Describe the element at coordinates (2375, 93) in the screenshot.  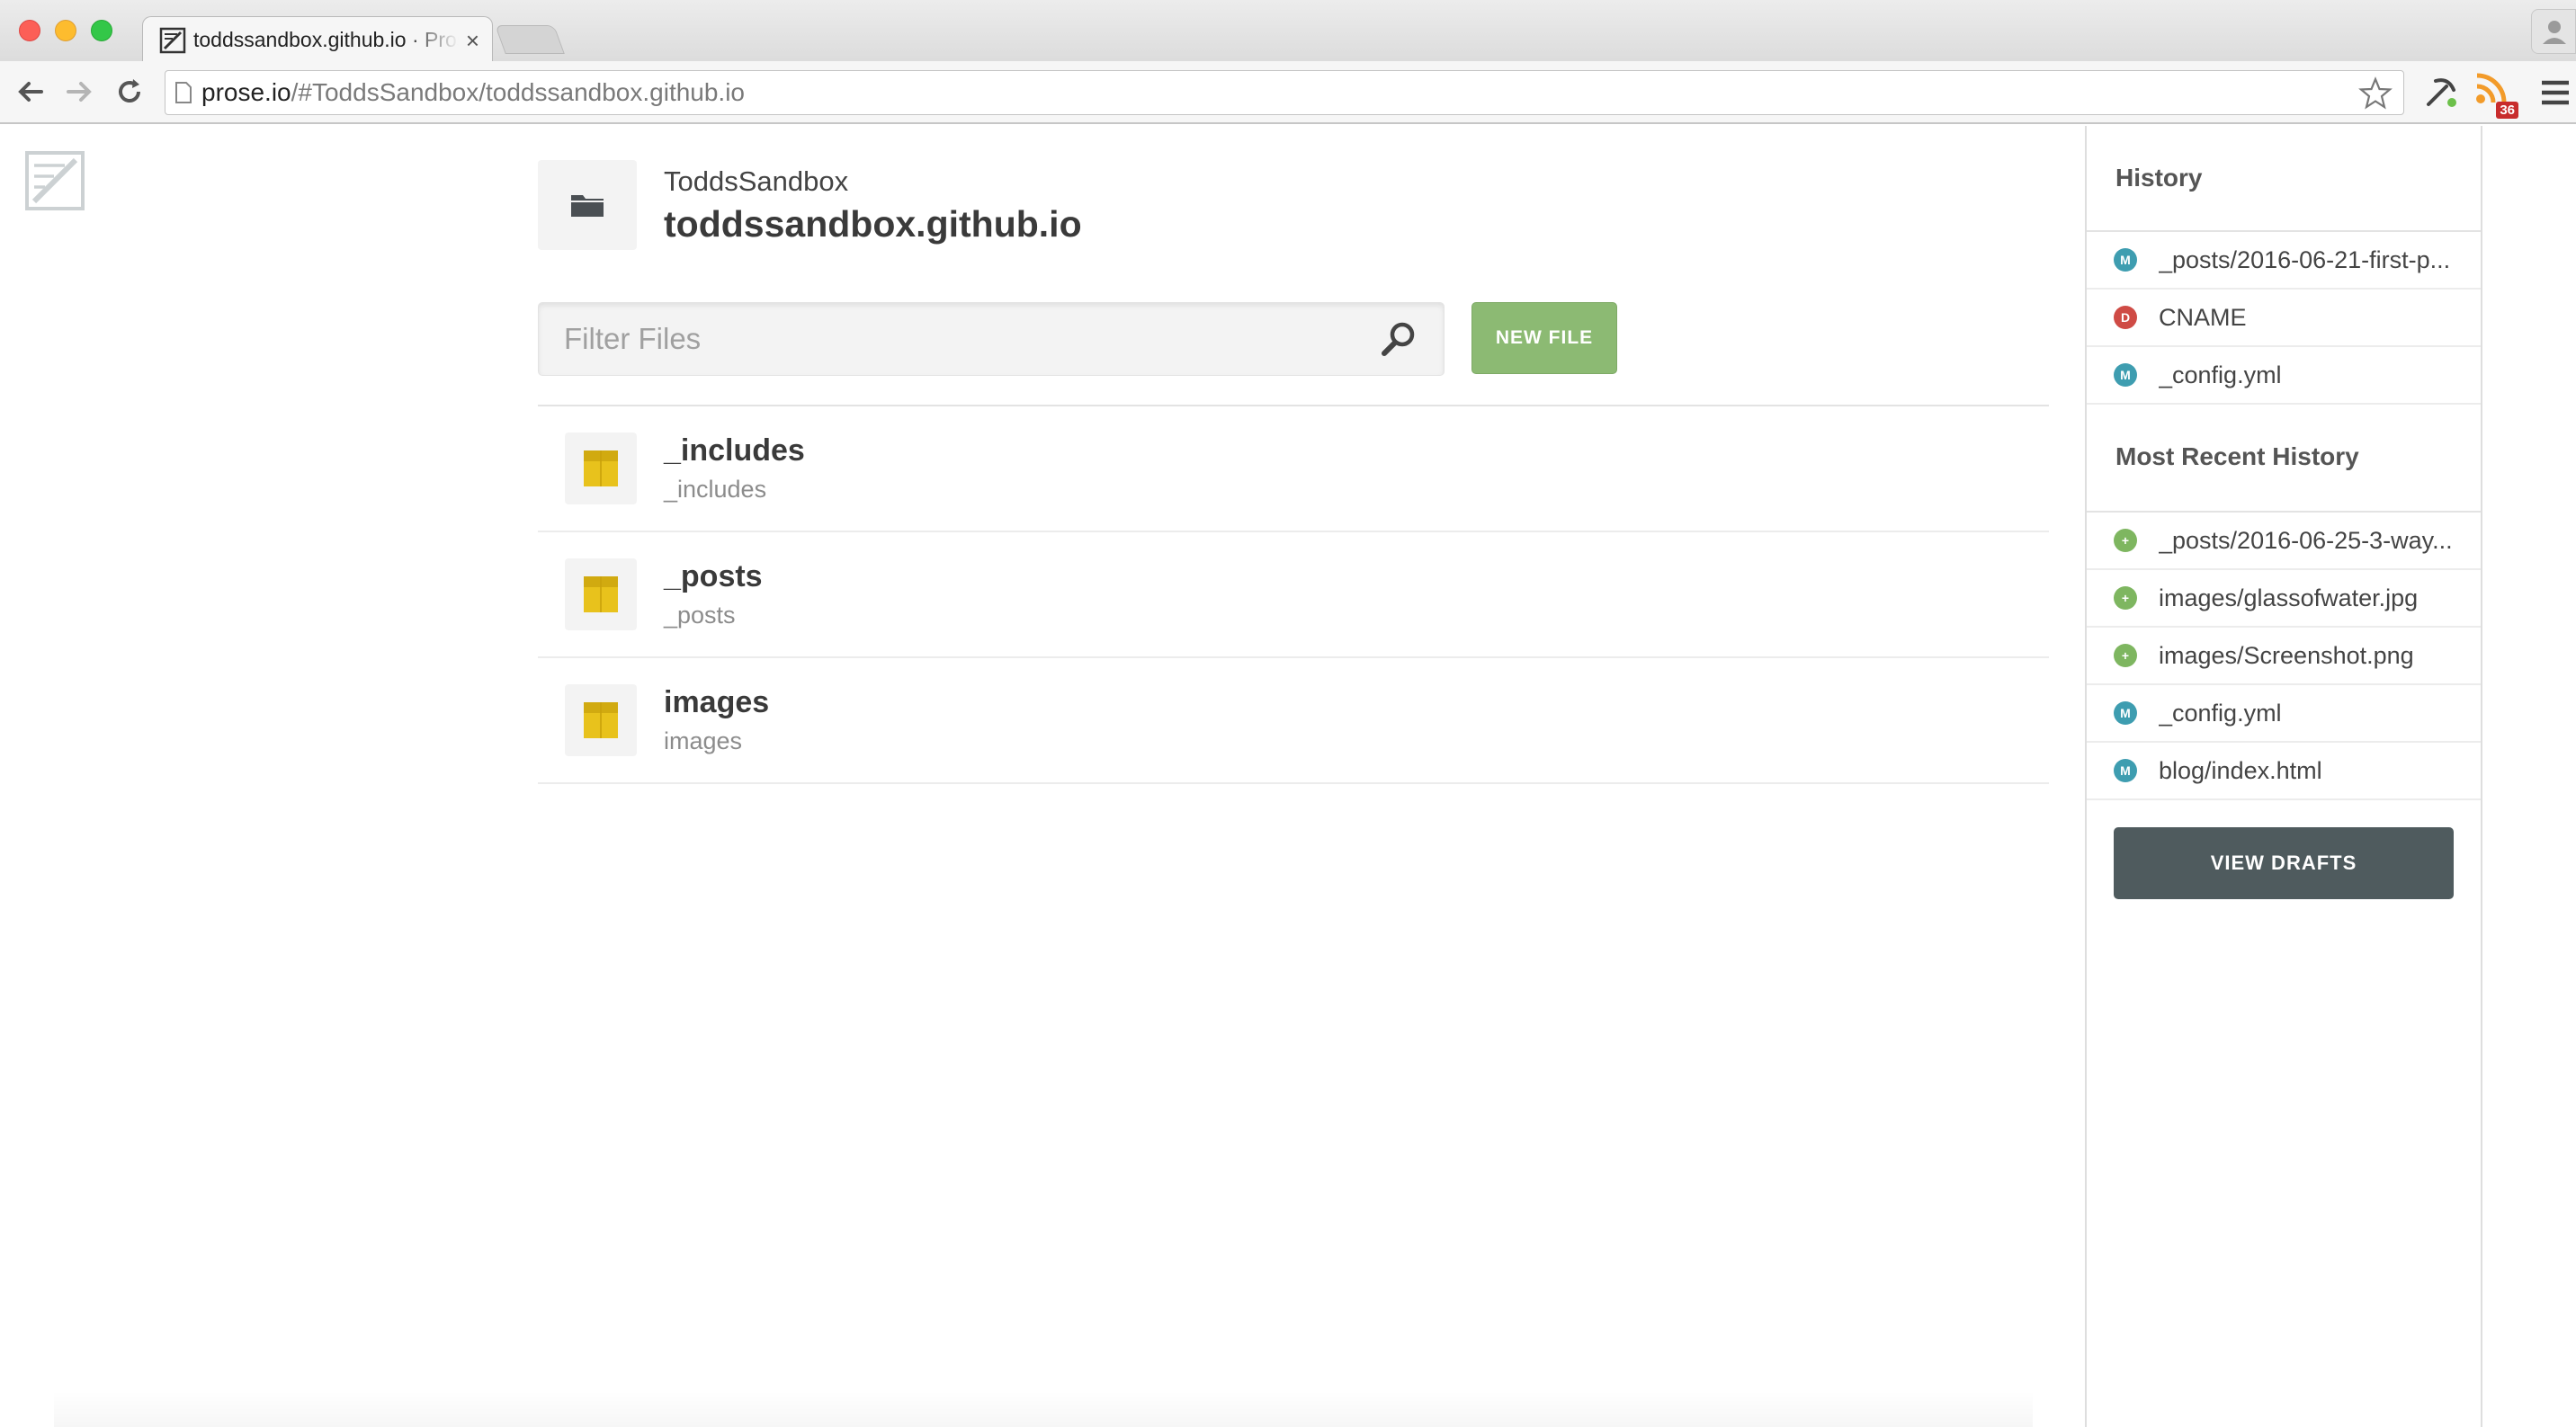
I see `bookmark-star-icon` at that location.